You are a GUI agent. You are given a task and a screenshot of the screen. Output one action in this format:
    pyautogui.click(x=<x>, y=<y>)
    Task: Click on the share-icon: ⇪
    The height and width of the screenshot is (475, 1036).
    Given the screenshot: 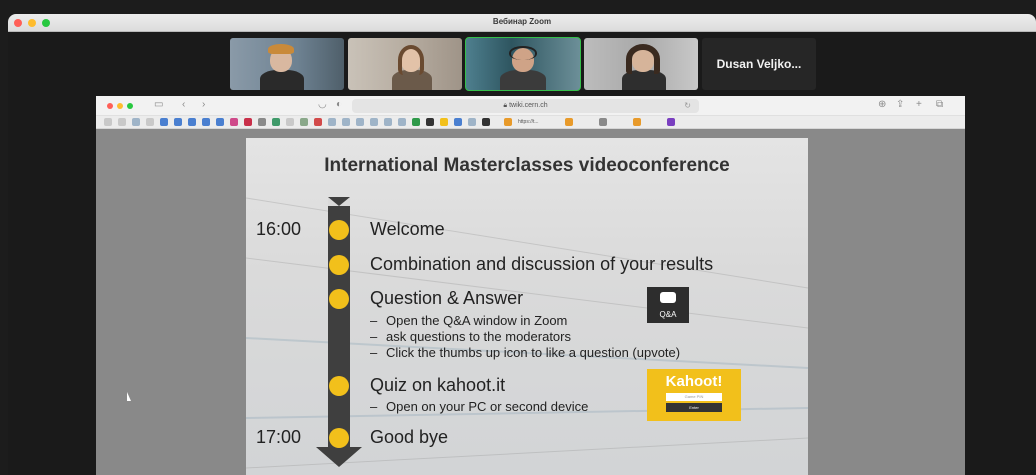 What is the action you would take?
    pyautogui.click(x=900, y=104)
    